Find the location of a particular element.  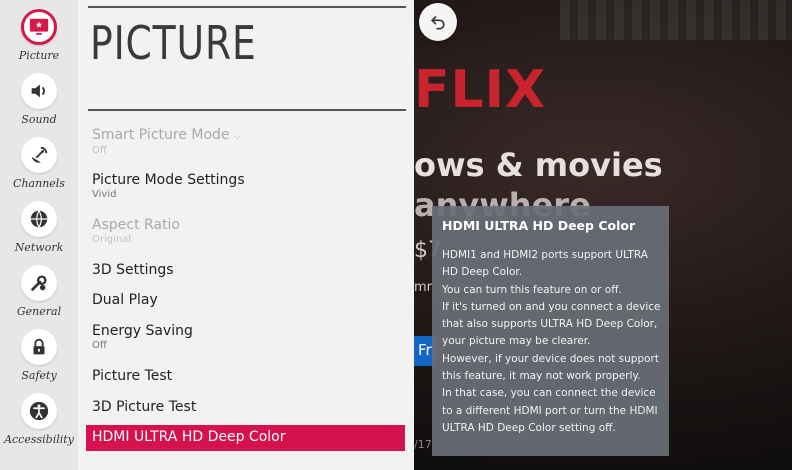

back-arrow-icon is located at coordinates (437, 23).